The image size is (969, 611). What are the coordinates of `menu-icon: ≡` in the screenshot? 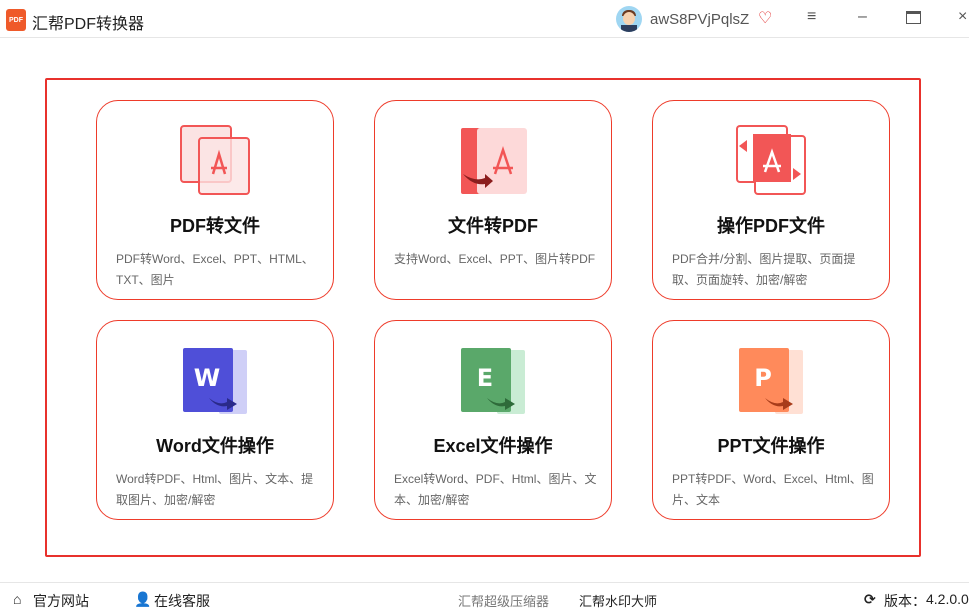 It's located at (811, 17).